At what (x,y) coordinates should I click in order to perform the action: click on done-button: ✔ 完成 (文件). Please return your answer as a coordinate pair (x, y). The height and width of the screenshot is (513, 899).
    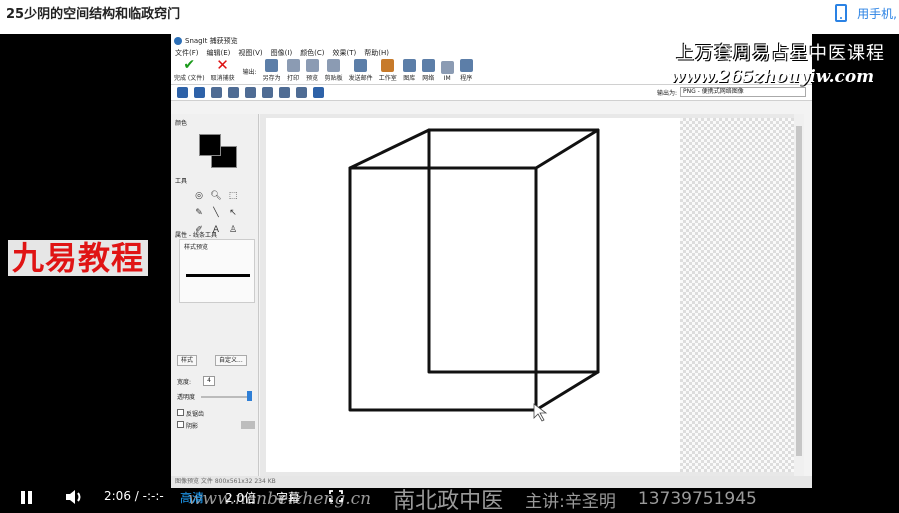
    Looking at the image, I should click on (189, 70).